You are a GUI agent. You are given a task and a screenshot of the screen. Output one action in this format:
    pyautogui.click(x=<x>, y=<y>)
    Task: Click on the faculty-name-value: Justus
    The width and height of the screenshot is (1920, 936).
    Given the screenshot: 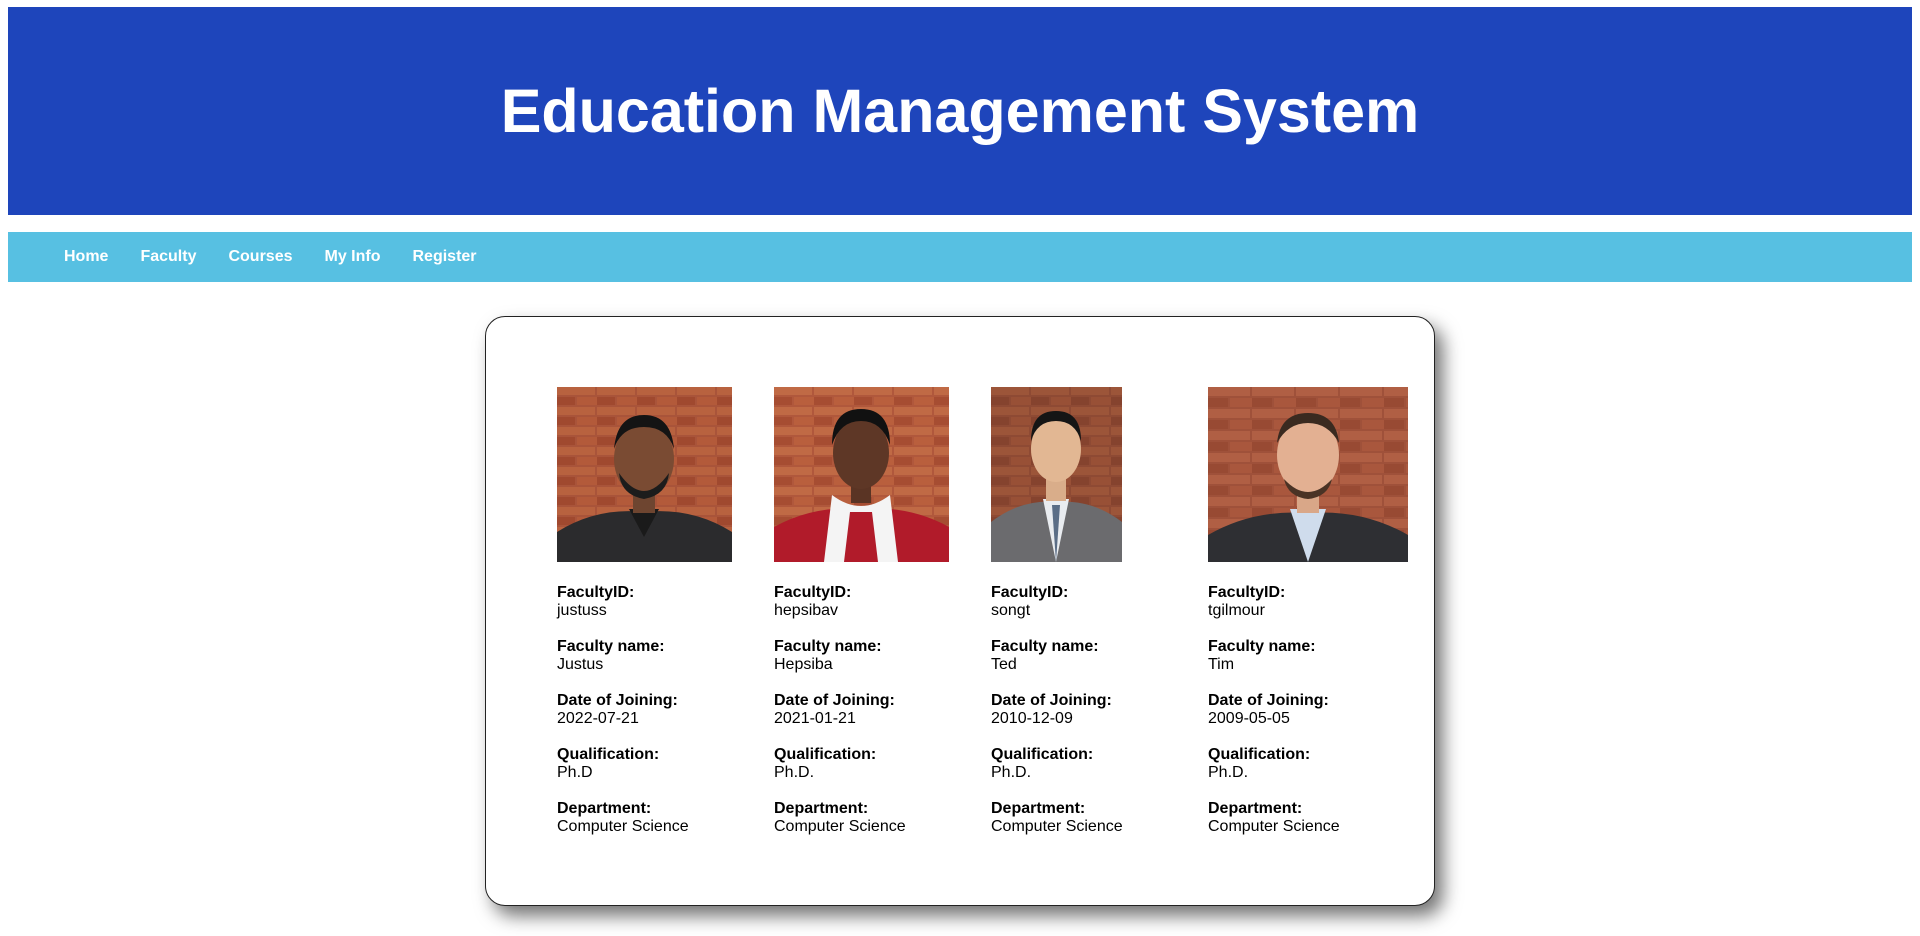 What is the action you would take?
    pyautogui.click(x=580, y=664)
    